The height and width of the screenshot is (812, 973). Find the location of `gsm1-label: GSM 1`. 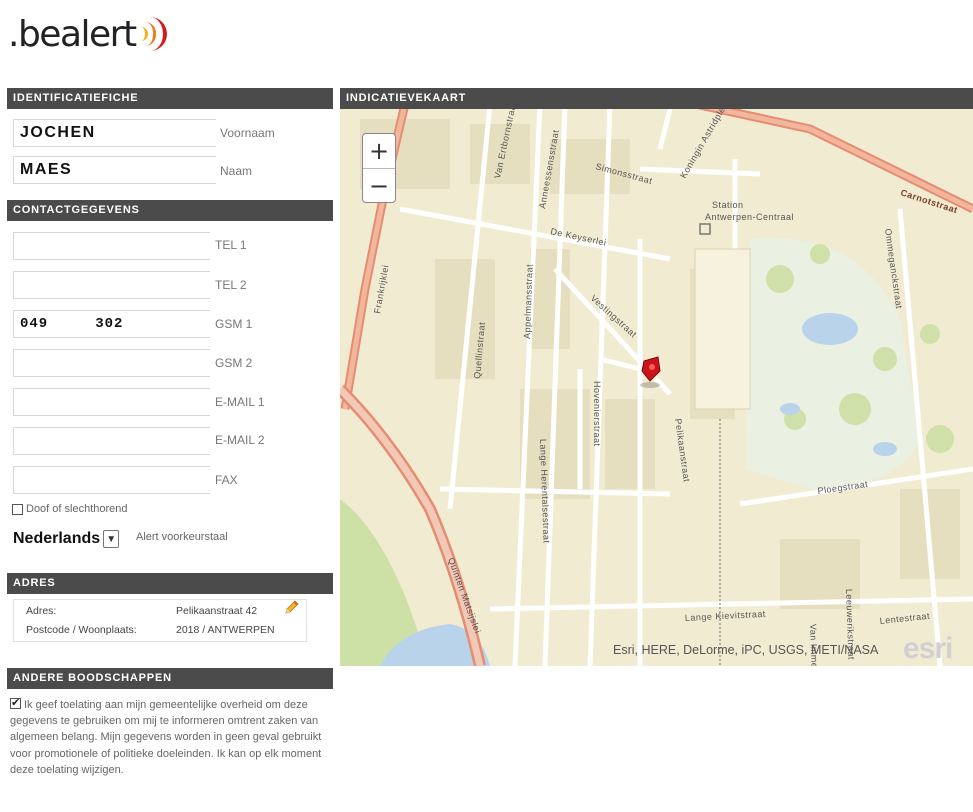

gsm1-label: GSM 1 is located at coordinates (234, 324).